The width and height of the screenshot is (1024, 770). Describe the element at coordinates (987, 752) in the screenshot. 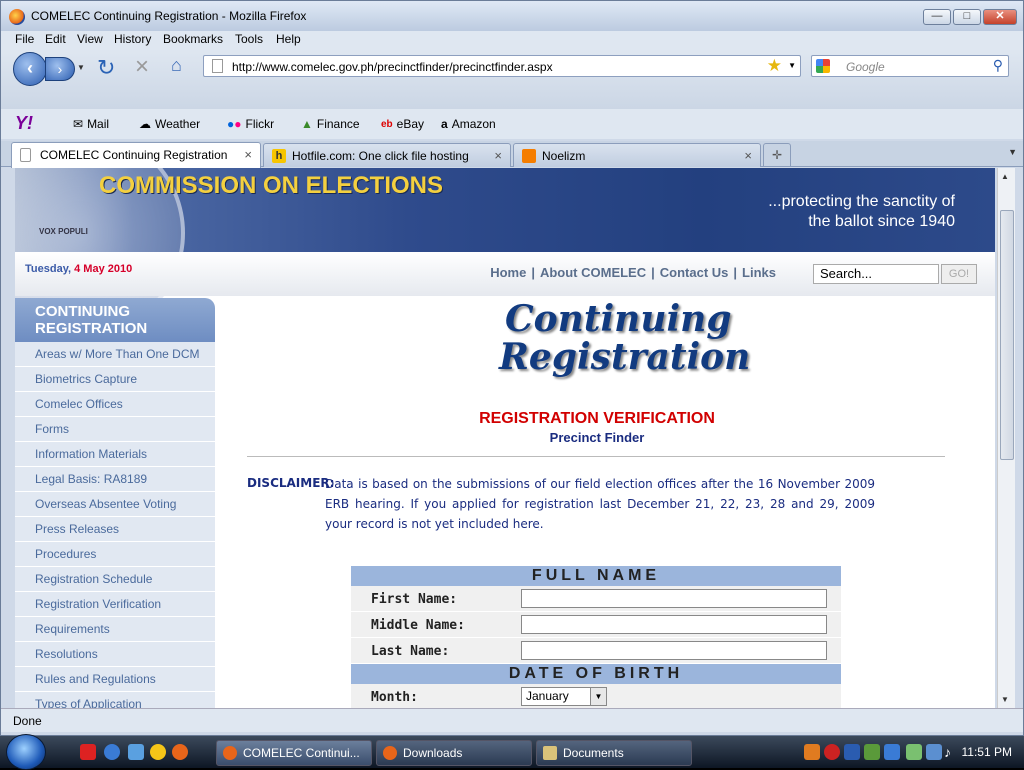

I see `clock: 11:51 PM` at that location.